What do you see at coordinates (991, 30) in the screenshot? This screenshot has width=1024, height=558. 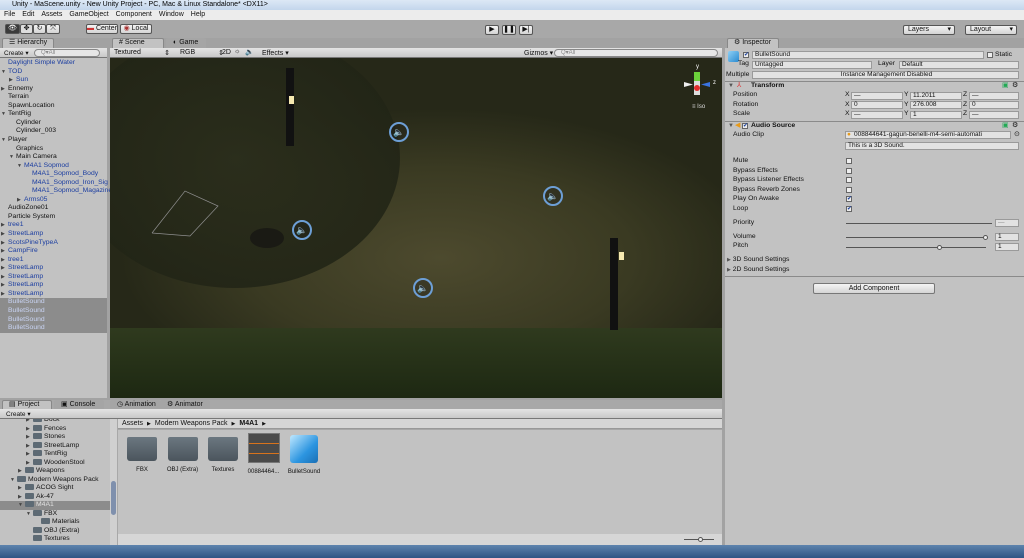 I see `layout-dropdown: Layout ▾` at bounding box center [991, 30].